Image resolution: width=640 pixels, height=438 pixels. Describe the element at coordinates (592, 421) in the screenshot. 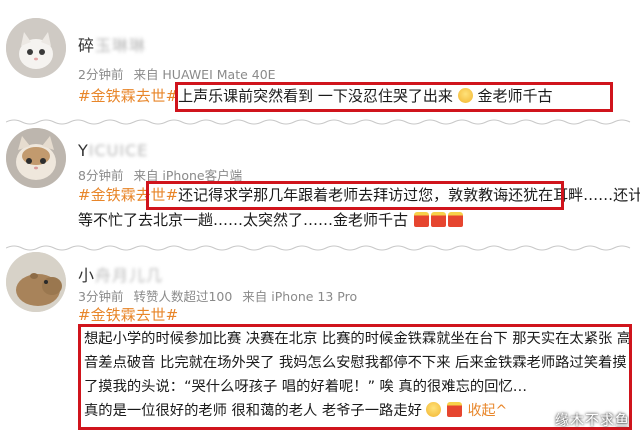

I see `watermark: 缘木不求鱼` at that location.